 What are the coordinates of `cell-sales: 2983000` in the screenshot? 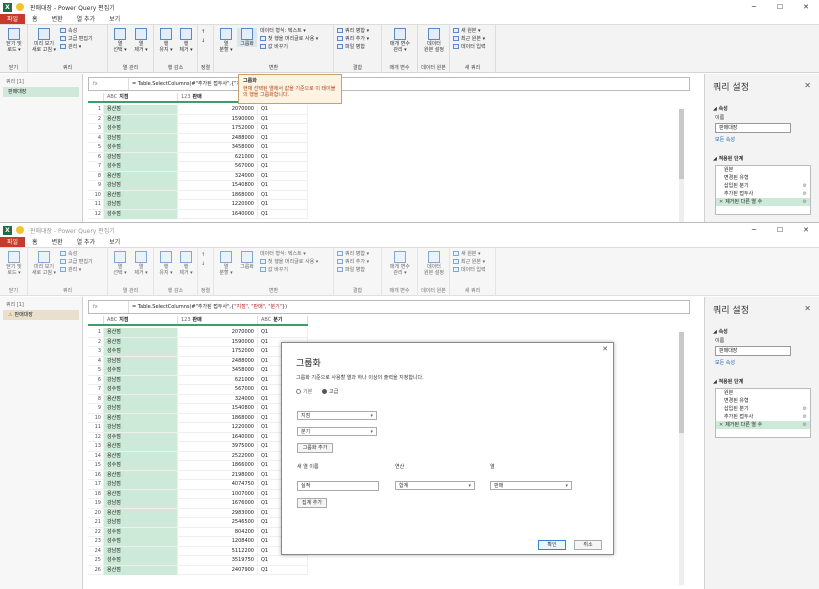 It's located at (218, 513).